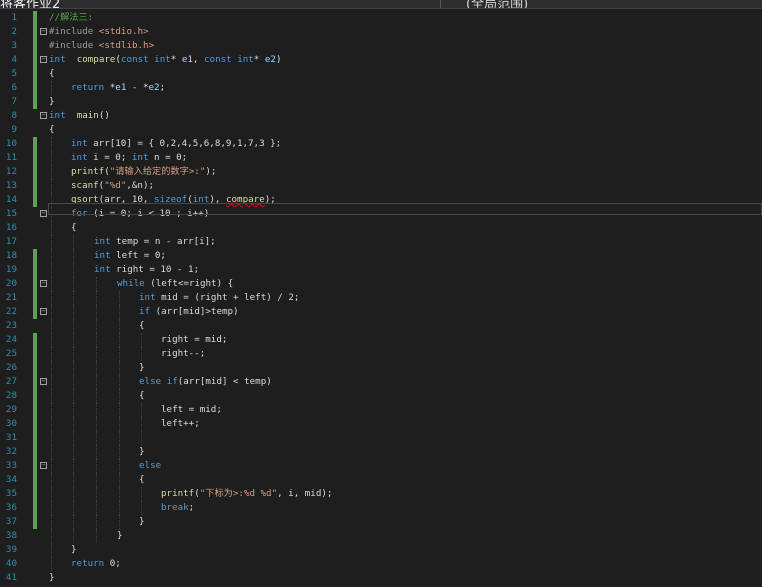 This screenshot has width=762, height=587. Describe the element at coordinates (381, 564) in the screenshot. I see `code-line: 40 return 0;` at that location.